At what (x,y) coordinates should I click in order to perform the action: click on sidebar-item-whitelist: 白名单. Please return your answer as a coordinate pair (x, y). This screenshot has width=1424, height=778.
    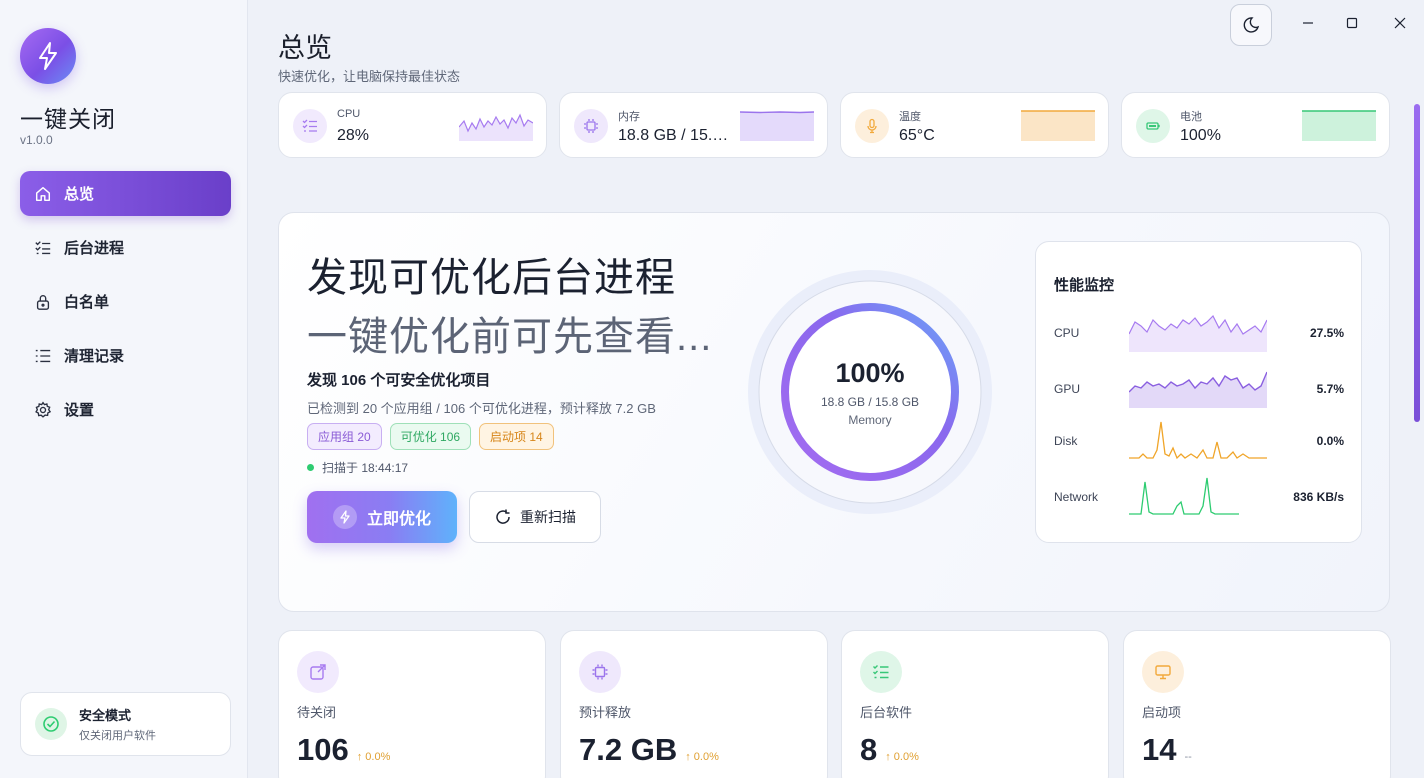
    Looking at the image, I should click on (125, 301).